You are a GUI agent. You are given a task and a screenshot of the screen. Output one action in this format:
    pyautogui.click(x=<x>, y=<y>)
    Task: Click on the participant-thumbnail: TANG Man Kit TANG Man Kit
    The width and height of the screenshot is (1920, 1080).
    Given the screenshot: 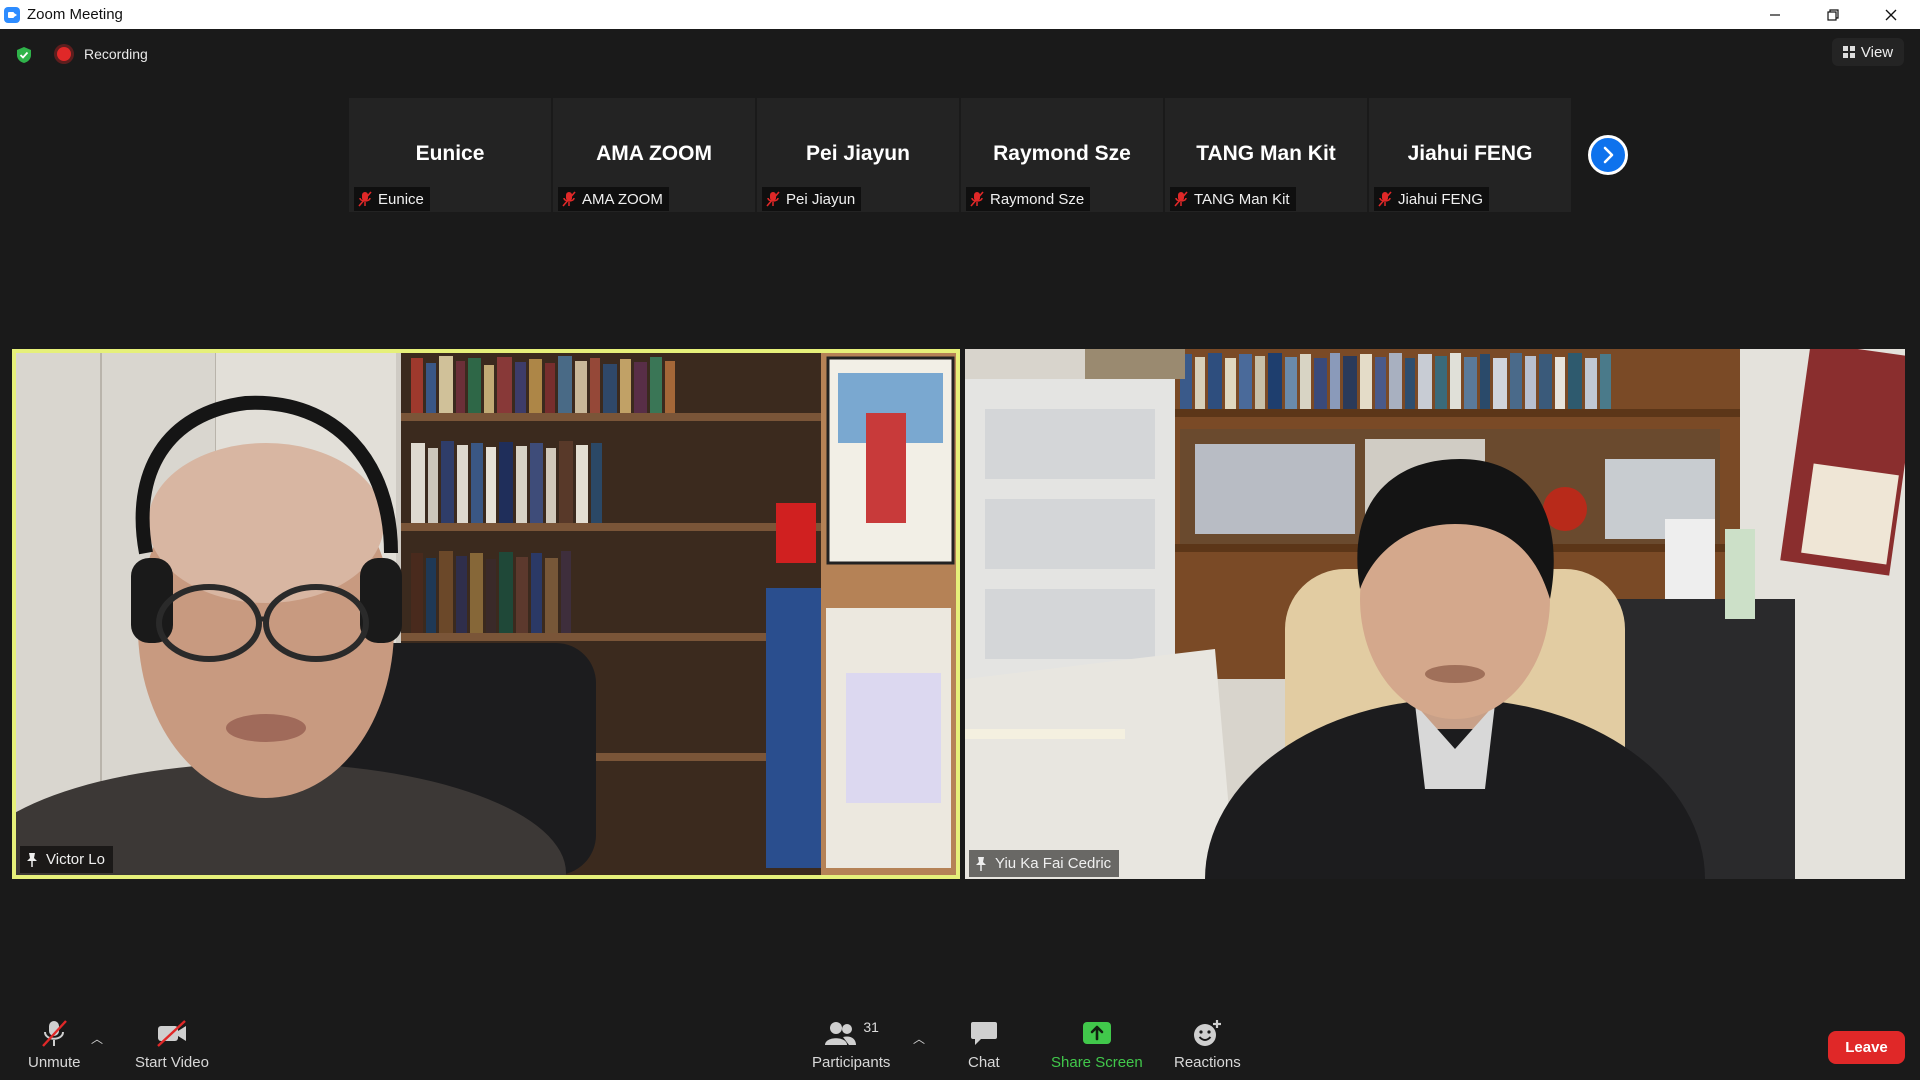 What is the action you would take?
    pyautogui.click(x=1266, y=155)
    